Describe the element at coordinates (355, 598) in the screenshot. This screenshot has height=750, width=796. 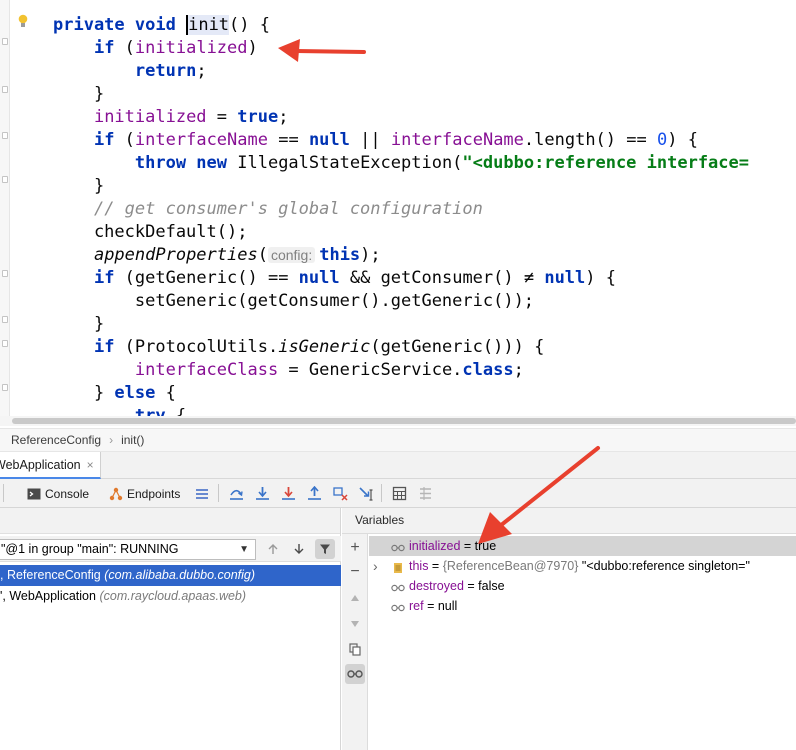
I see `move-up-icon` at that location.